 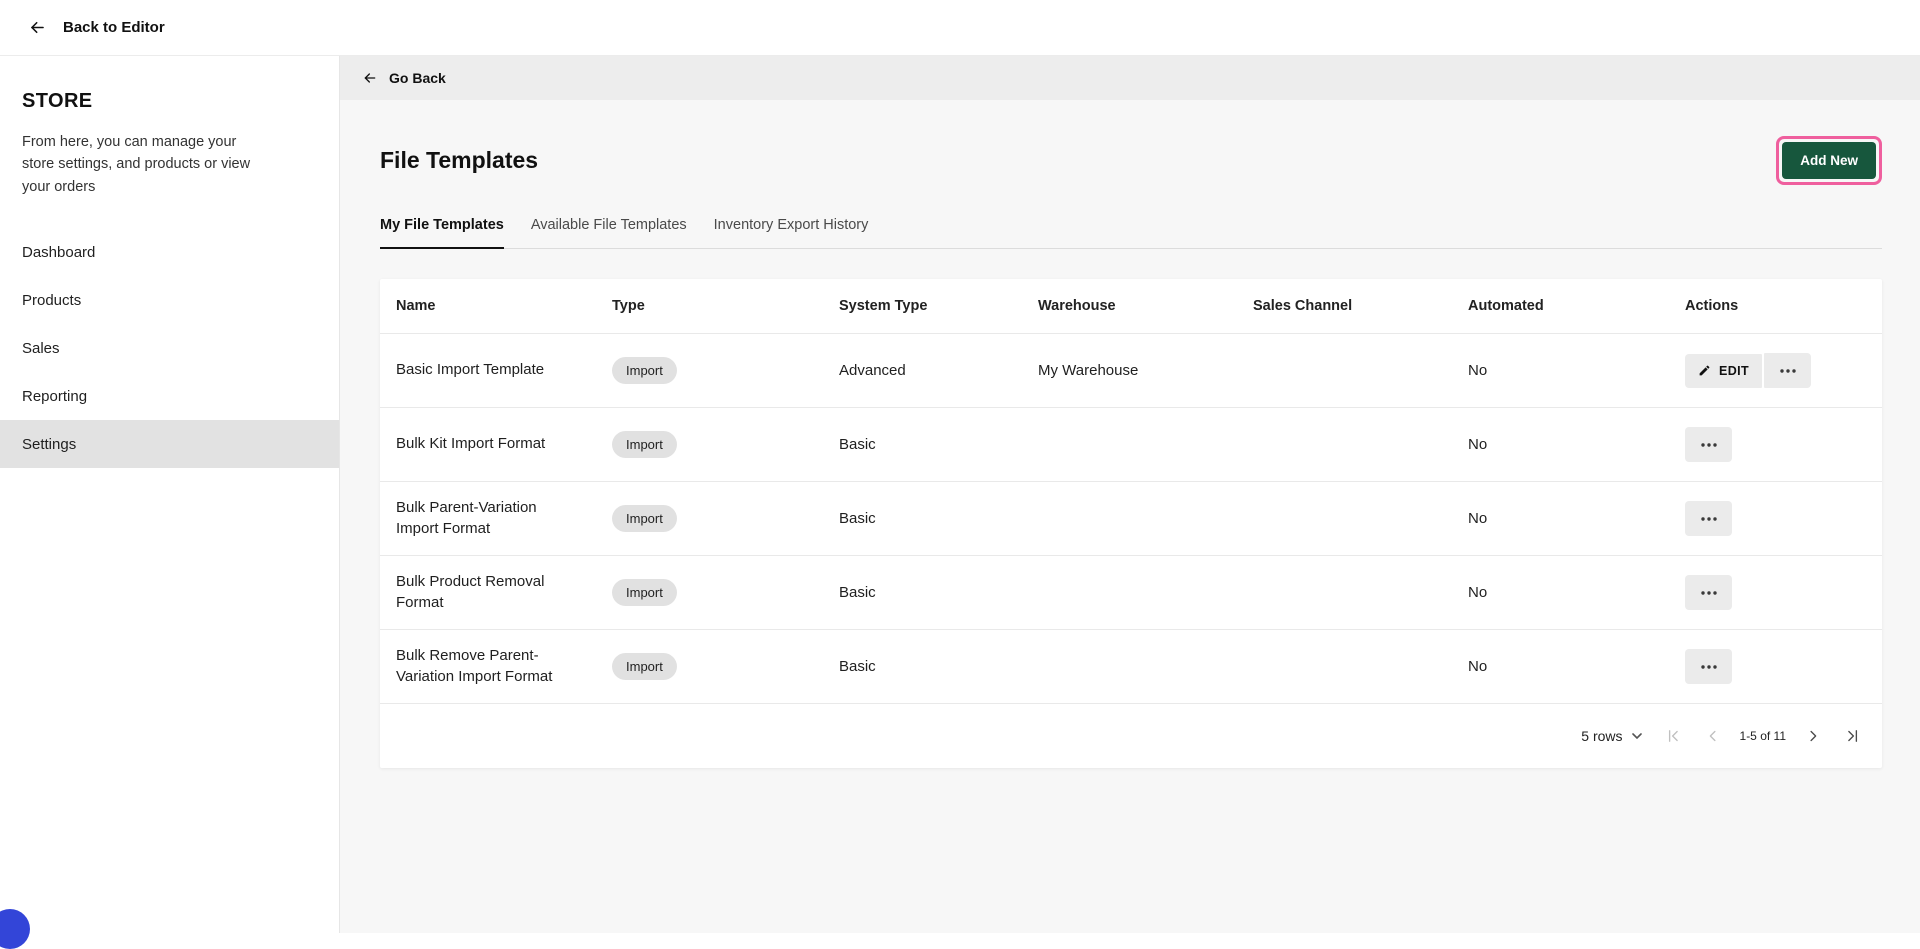 I want to click on tab-my-file-templates: My File Templates, so click(x=442, y=233).